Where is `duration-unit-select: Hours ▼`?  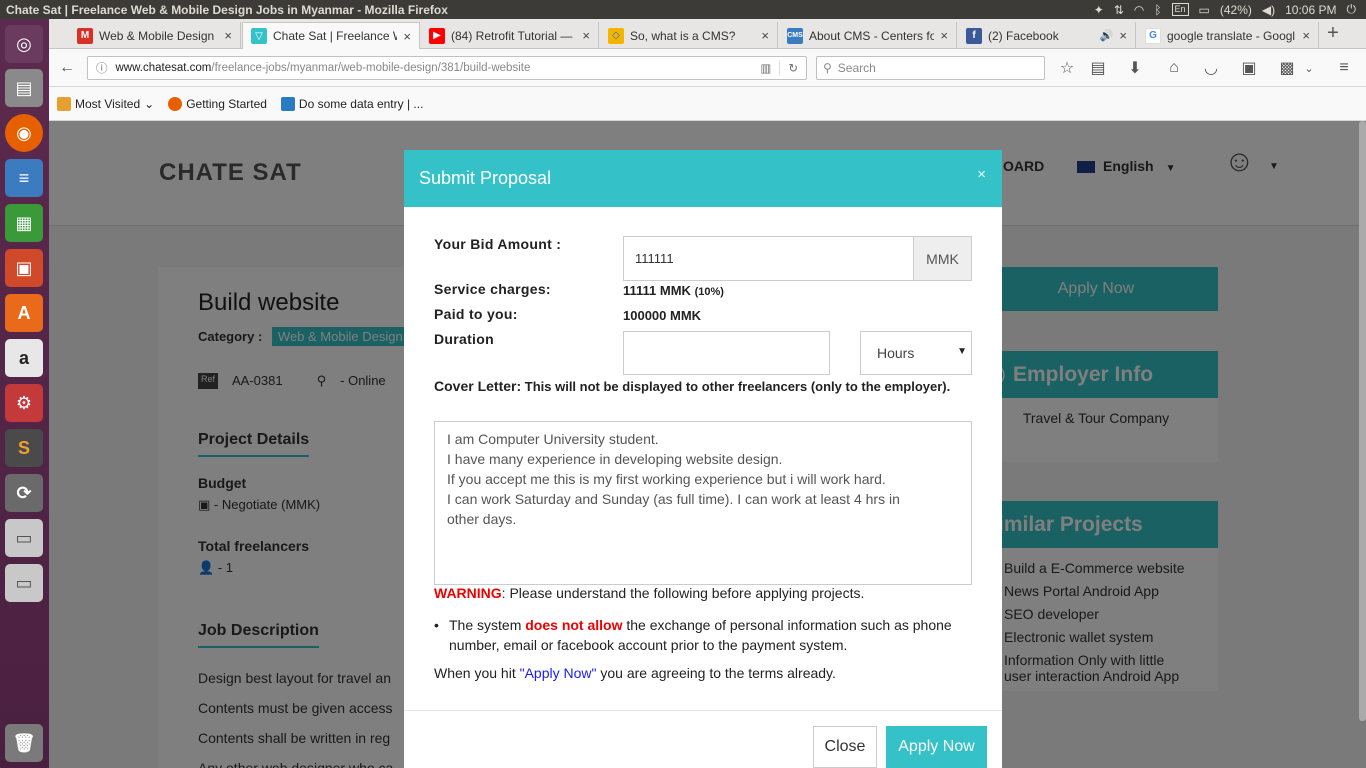
duration-unit-select: Hours ▼ is located at coordinates (916, 353).